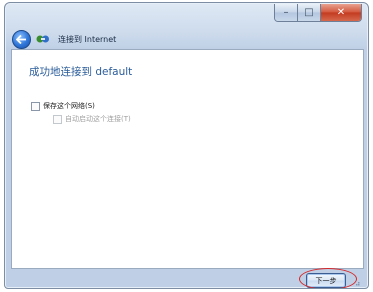  I want to click on back-button, so click(21, 39).